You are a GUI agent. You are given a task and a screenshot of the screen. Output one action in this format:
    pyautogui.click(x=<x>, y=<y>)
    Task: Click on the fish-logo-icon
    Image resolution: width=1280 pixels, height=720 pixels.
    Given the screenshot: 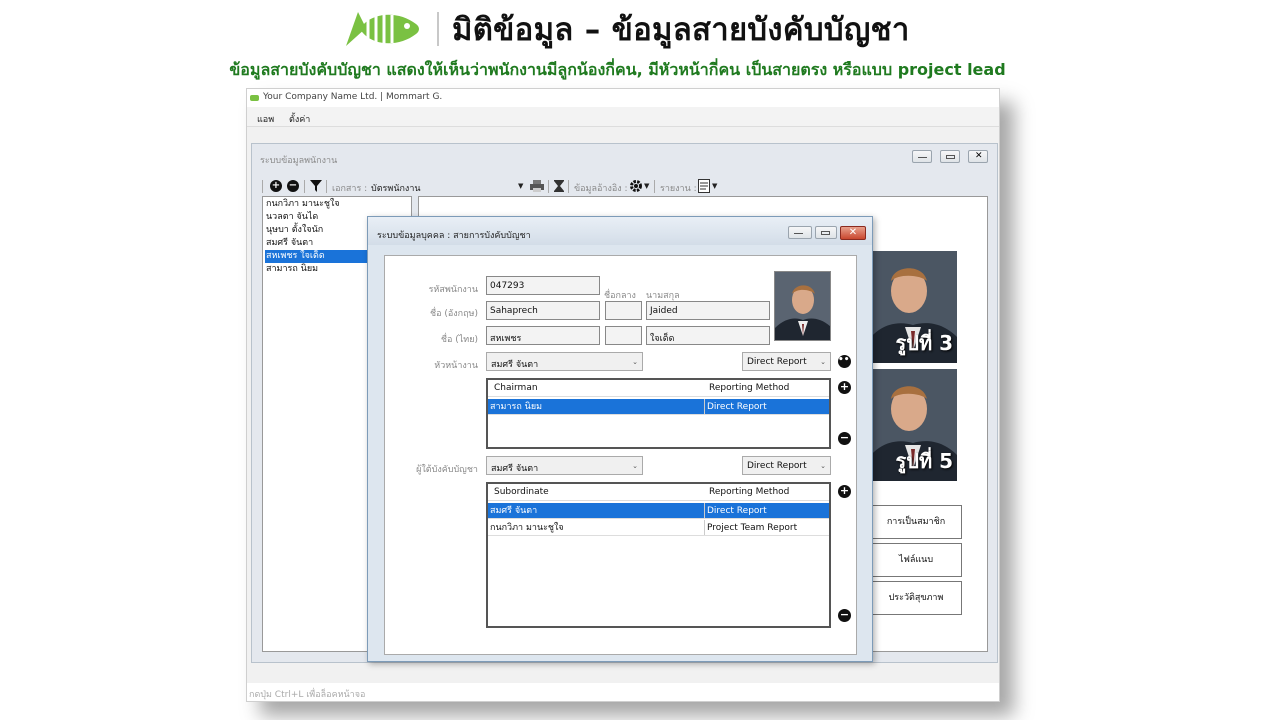 What is the action you would take?
    pyautogui.click(x=384, y=29)
    